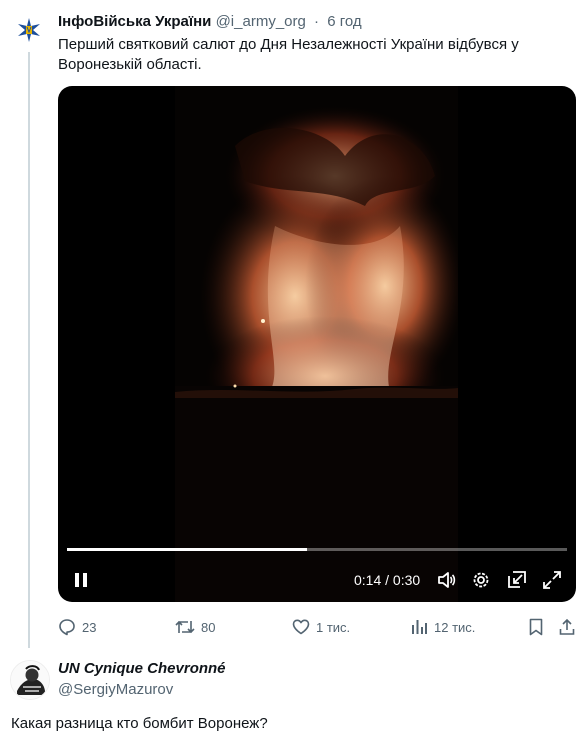  Describe the element at coordinates (89, 627) in the screenshot. I see `reply-count: 23` at that location.